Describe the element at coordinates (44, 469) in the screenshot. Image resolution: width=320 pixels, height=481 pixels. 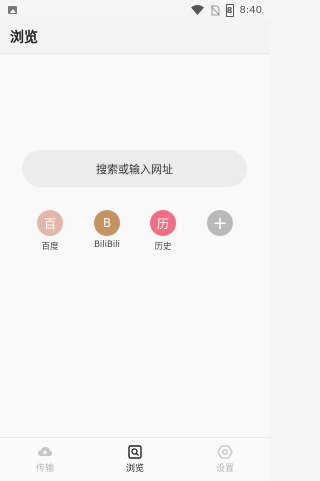
I see `nav-label-transfer: 传输` at that location.